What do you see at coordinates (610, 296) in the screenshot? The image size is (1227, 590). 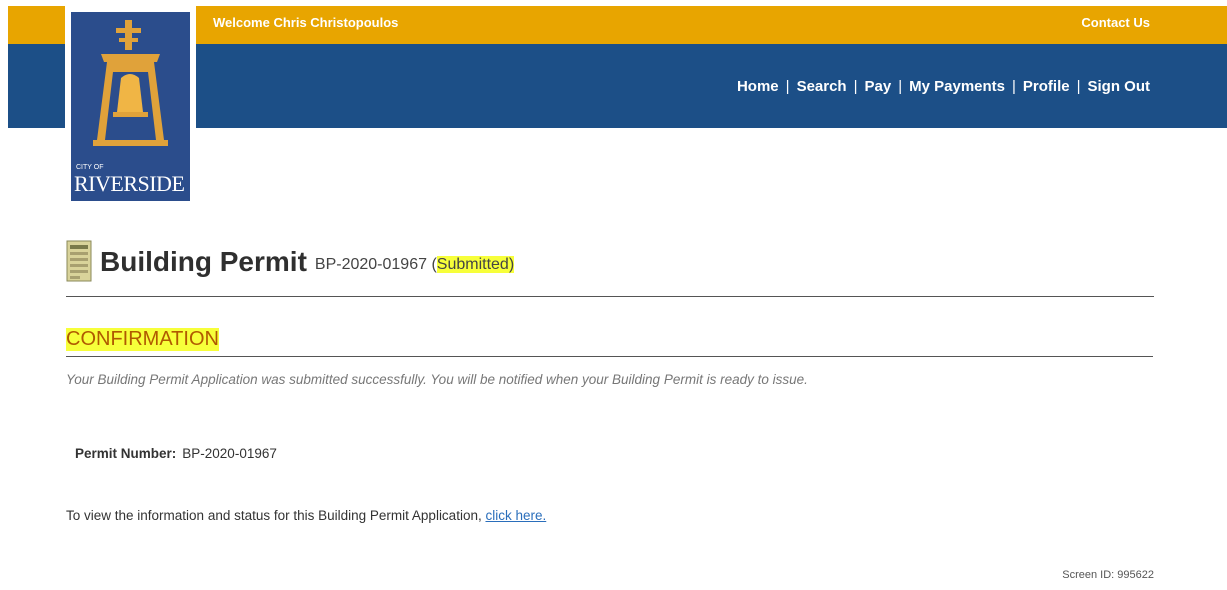 I see `title-divider` at bounding box center [610, 296].